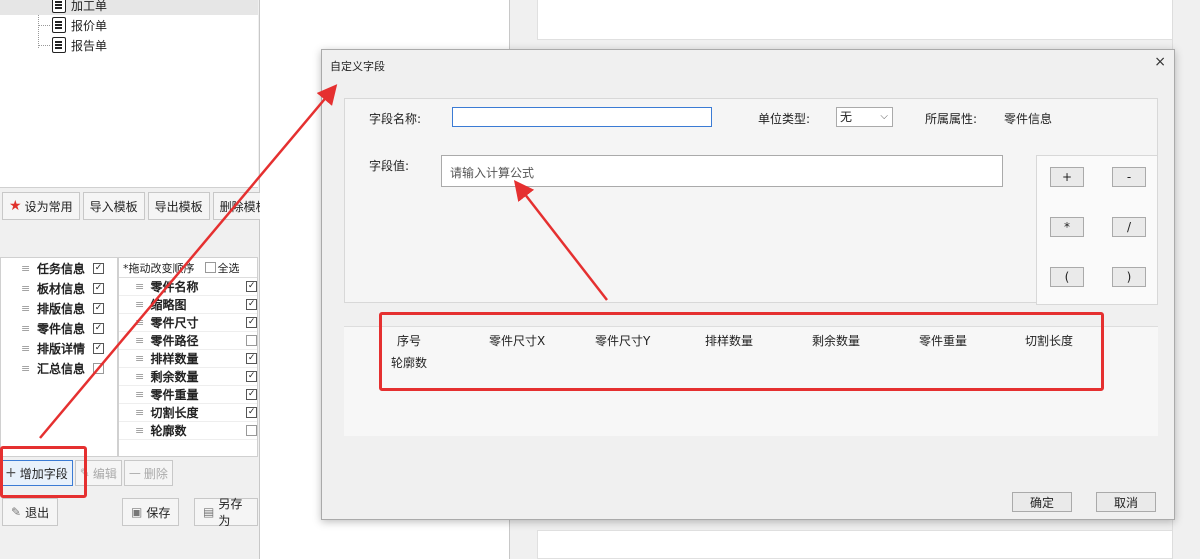 This screenshot has width=1200, height=559. I want to click on scroll-area, so click(1186, 279).